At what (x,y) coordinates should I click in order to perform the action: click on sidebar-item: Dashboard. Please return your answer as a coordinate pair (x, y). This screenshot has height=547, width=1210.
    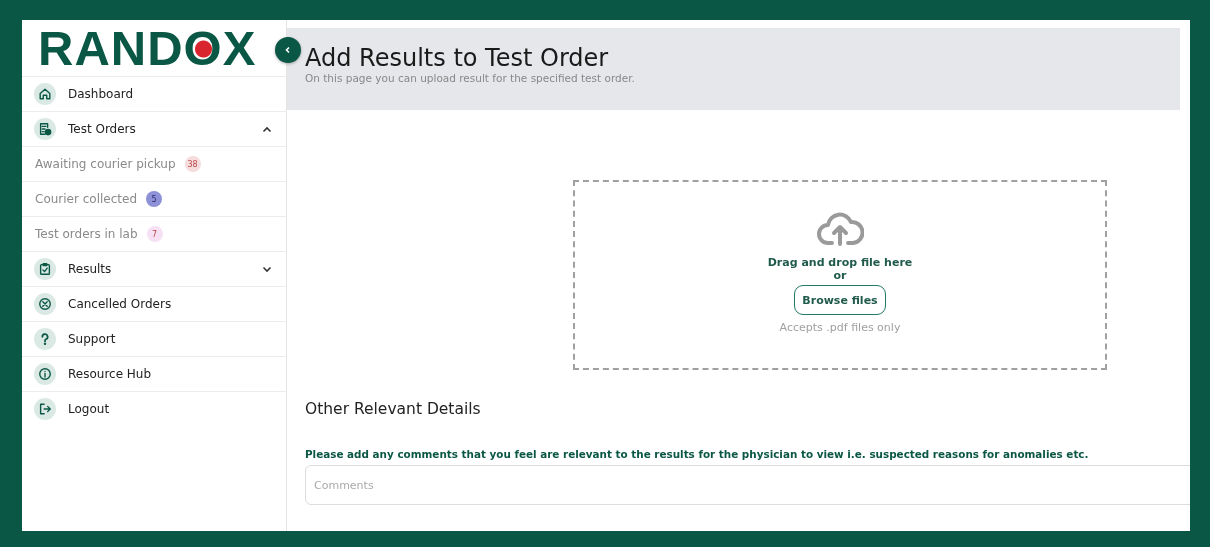
    Looking at the image, I should click on (154, 93).